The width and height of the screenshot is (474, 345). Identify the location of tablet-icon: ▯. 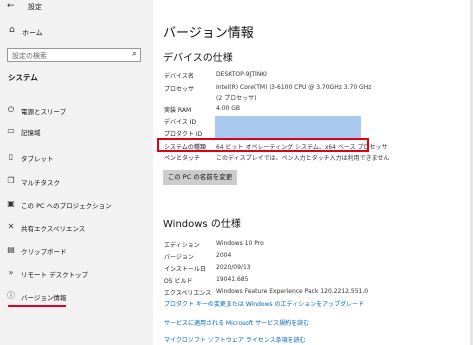
(11, 156).